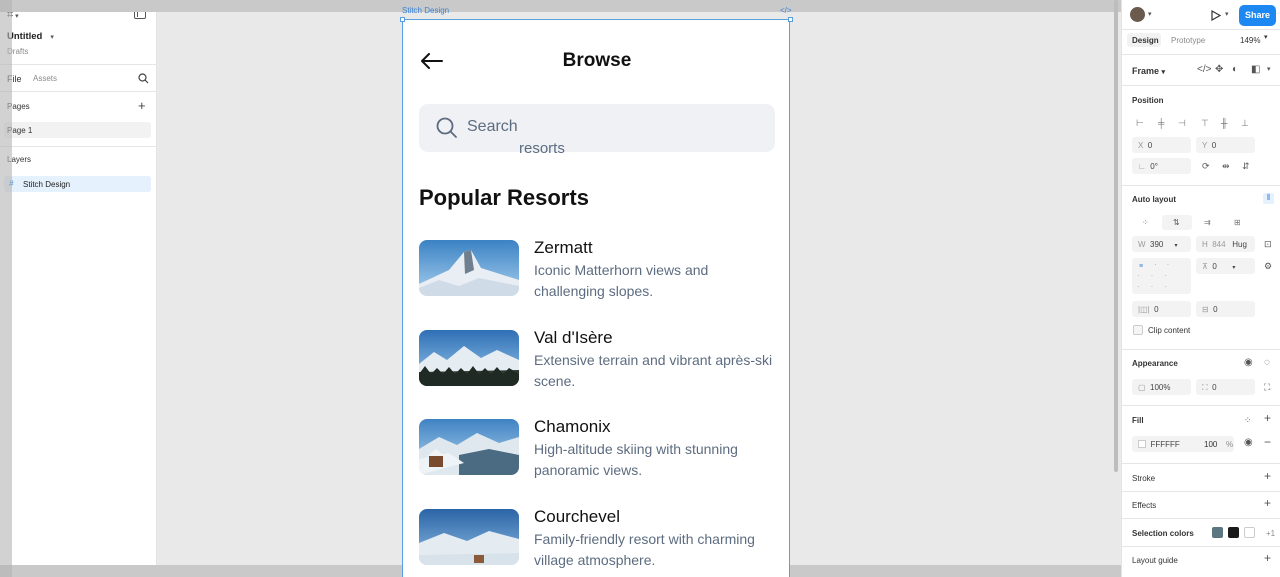 The width and height of the screenshot is (1280, 577). Describe the element at coordinates (1161, 145) in the screenshot. I see `x-field: X 0` at that location.